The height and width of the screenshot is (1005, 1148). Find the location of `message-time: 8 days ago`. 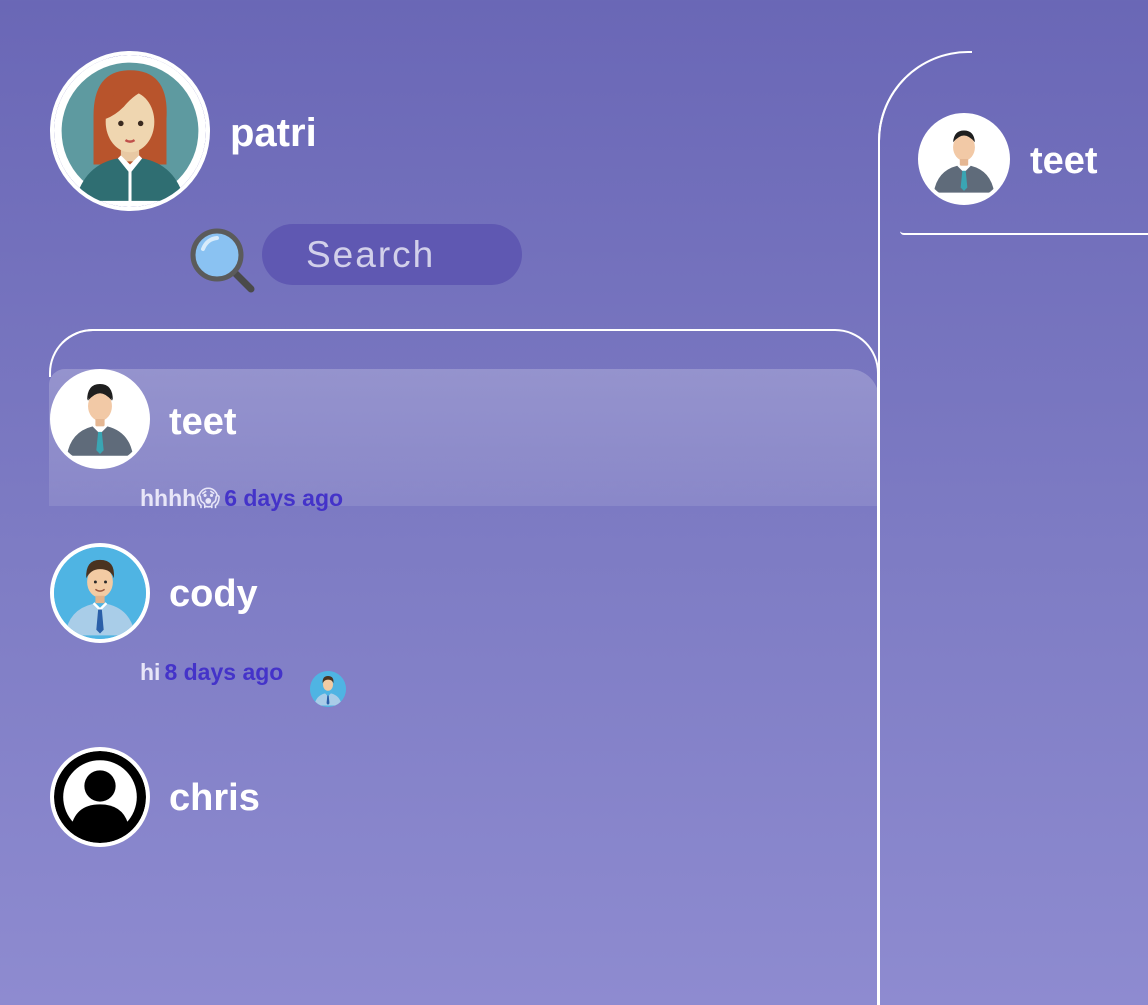

message-time: 8 days ago is located at coordinates (224, 672).